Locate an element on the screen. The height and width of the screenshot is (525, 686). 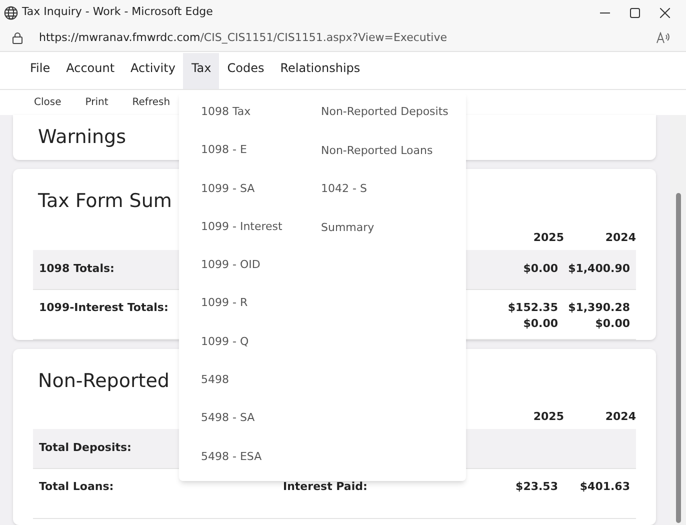
window-title: Tax Inquiry - Work - Microsoft Edge is located at coordinates (117, 12).